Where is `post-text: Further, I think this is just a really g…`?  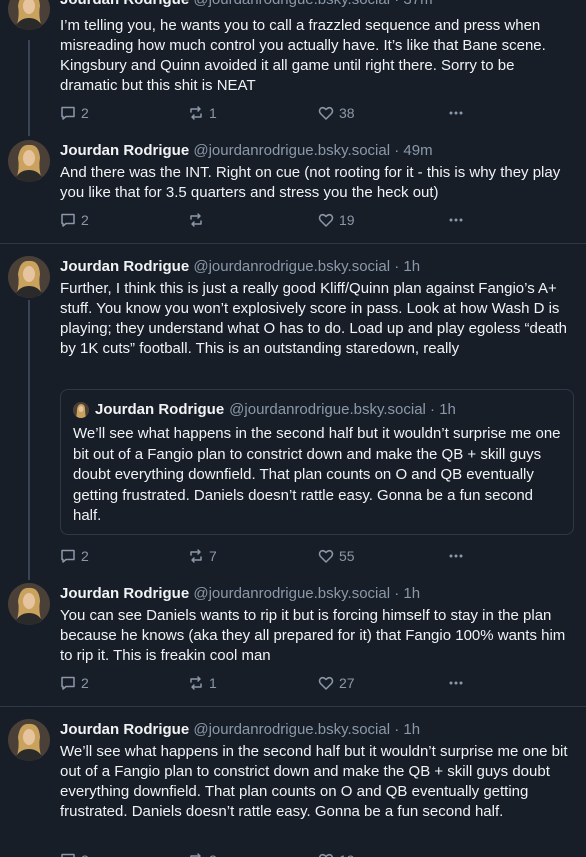 post-text: Further, I think this is just a really g… is located at coordinates (314, 318).